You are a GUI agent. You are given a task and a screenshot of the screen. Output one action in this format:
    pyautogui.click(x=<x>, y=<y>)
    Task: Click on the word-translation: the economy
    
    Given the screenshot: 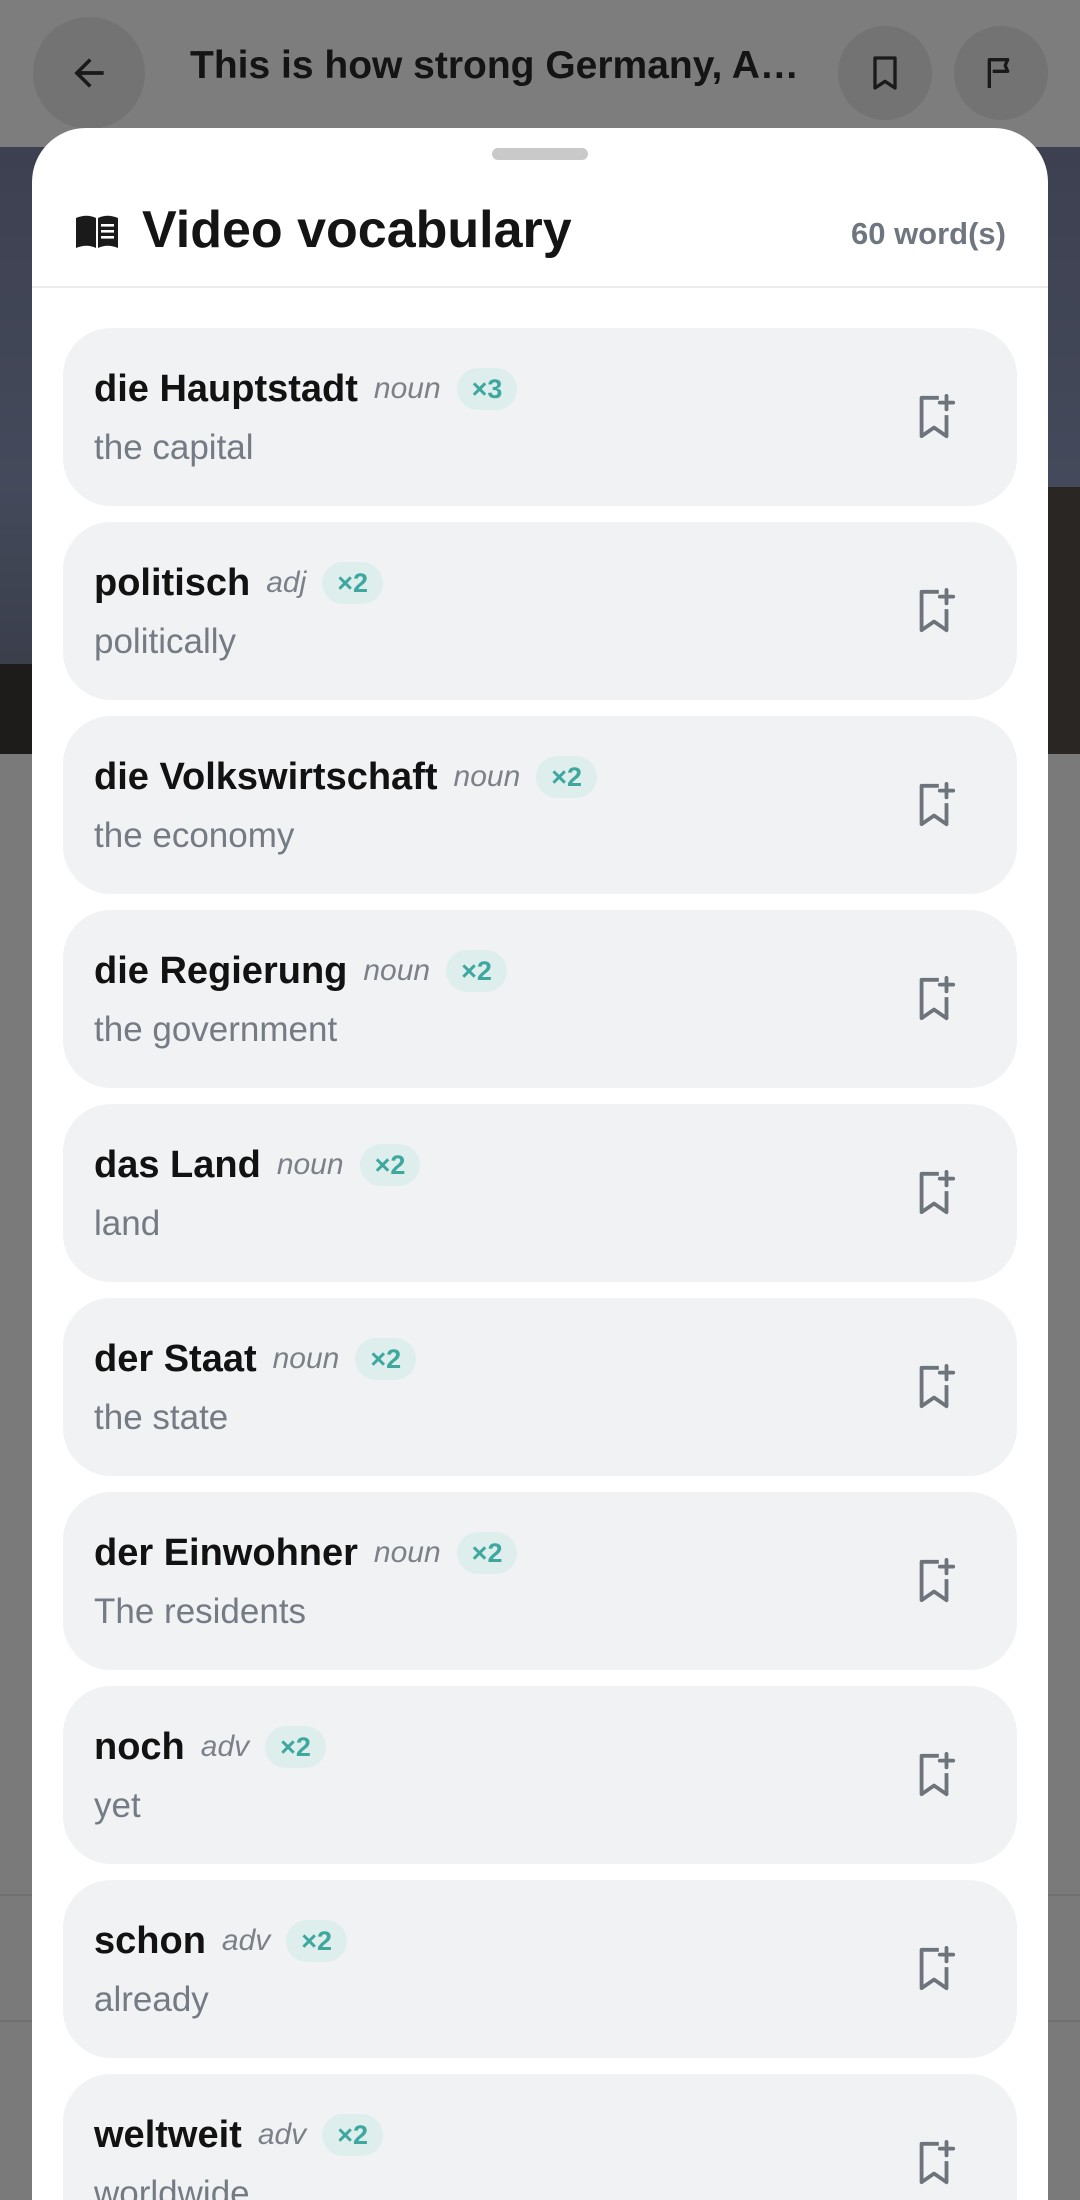 What is the action you would take?
    pyautogui.click(x=194, y=835)
    